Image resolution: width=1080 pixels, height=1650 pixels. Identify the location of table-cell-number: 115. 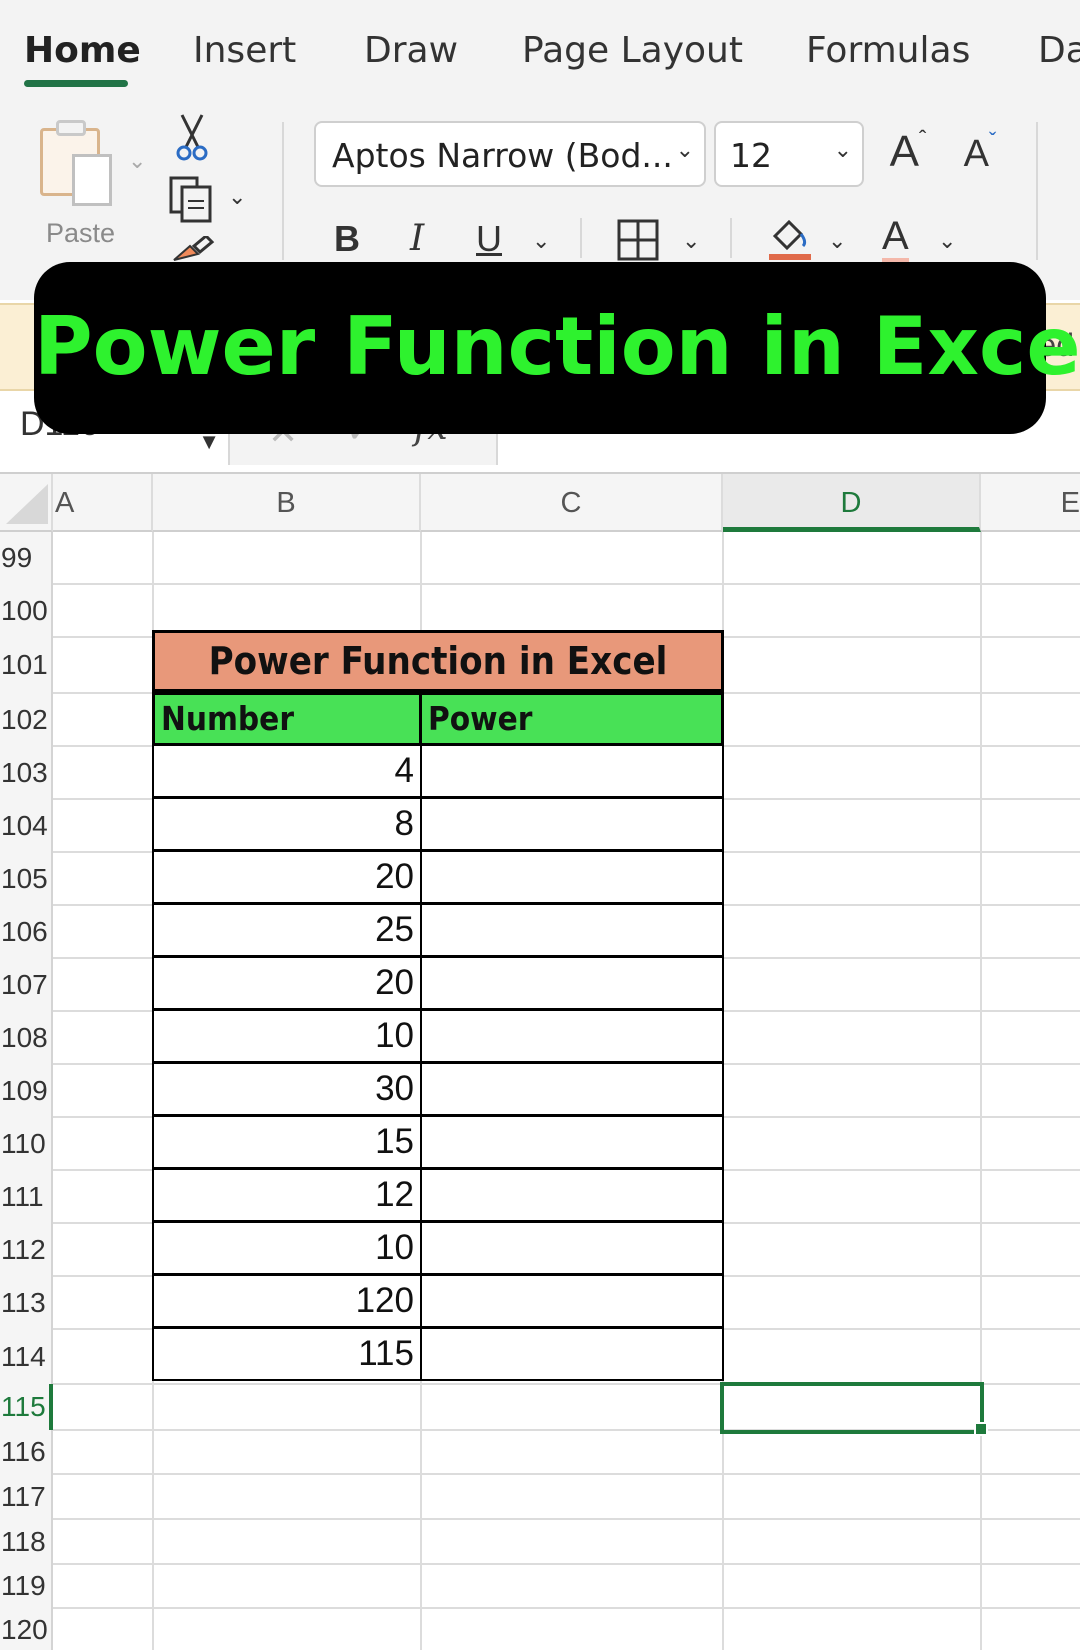
(287, 1354).